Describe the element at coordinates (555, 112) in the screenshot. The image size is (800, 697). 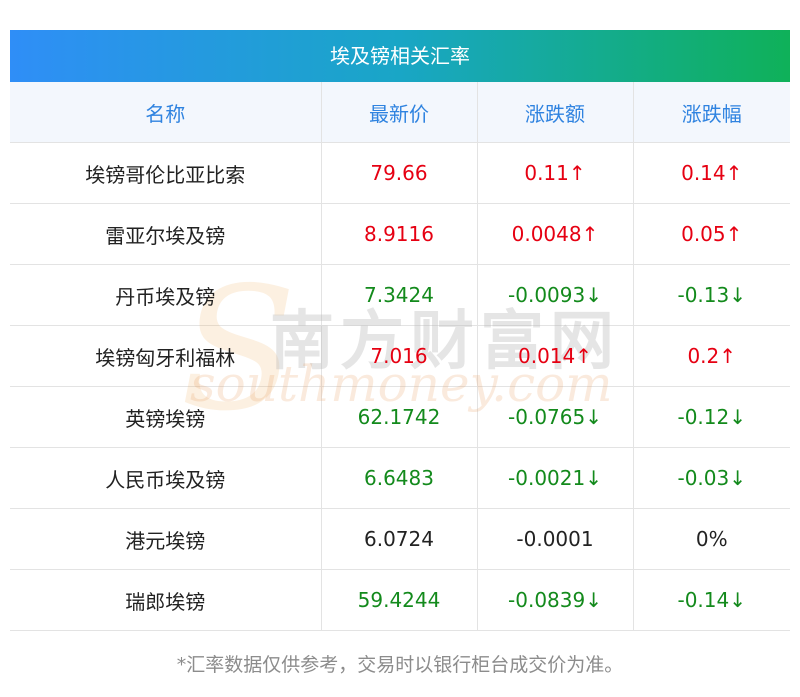
I see `header-change: 涨跌额` at that location.